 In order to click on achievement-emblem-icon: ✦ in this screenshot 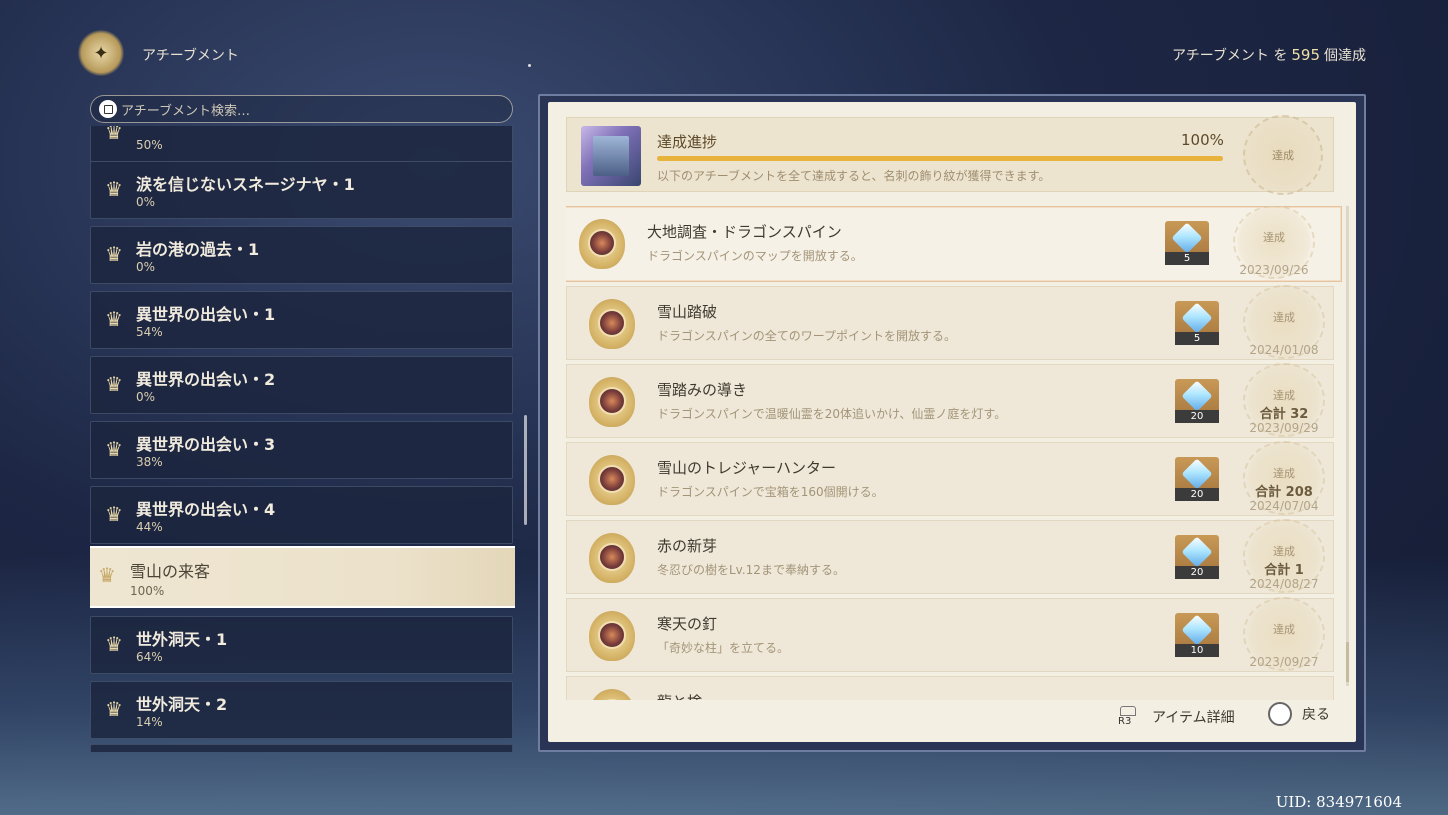, I will do `click(101, 53)`.